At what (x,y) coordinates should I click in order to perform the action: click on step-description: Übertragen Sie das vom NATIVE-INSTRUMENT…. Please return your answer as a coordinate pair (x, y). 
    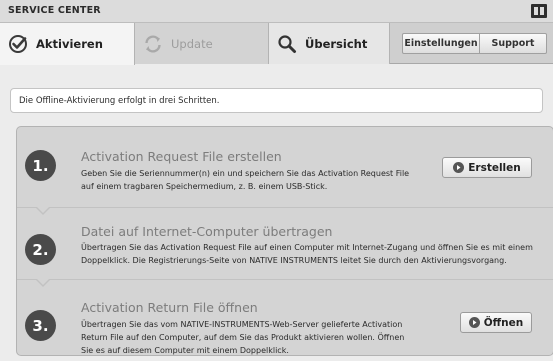
    Looking at the image, I should click on (243, 337).